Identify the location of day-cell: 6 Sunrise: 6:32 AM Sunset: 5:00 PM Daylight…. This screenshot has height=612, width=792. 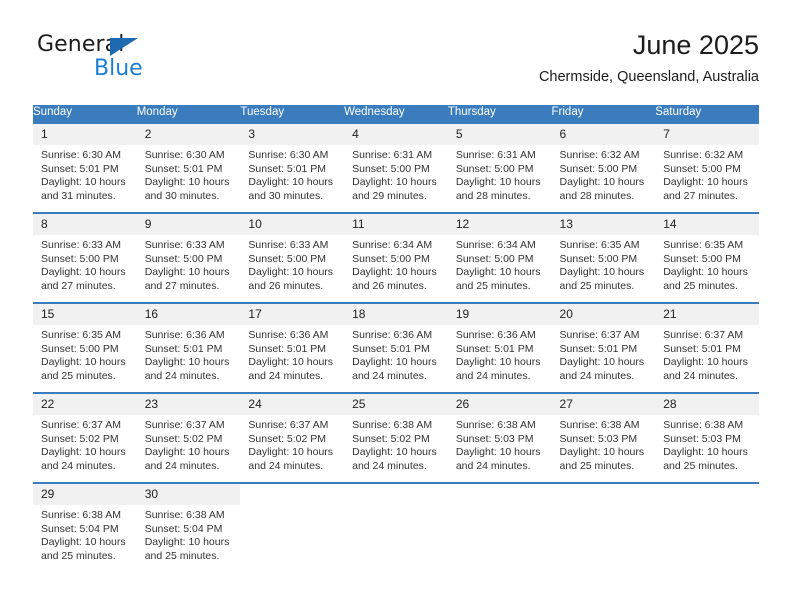
(603, 168).